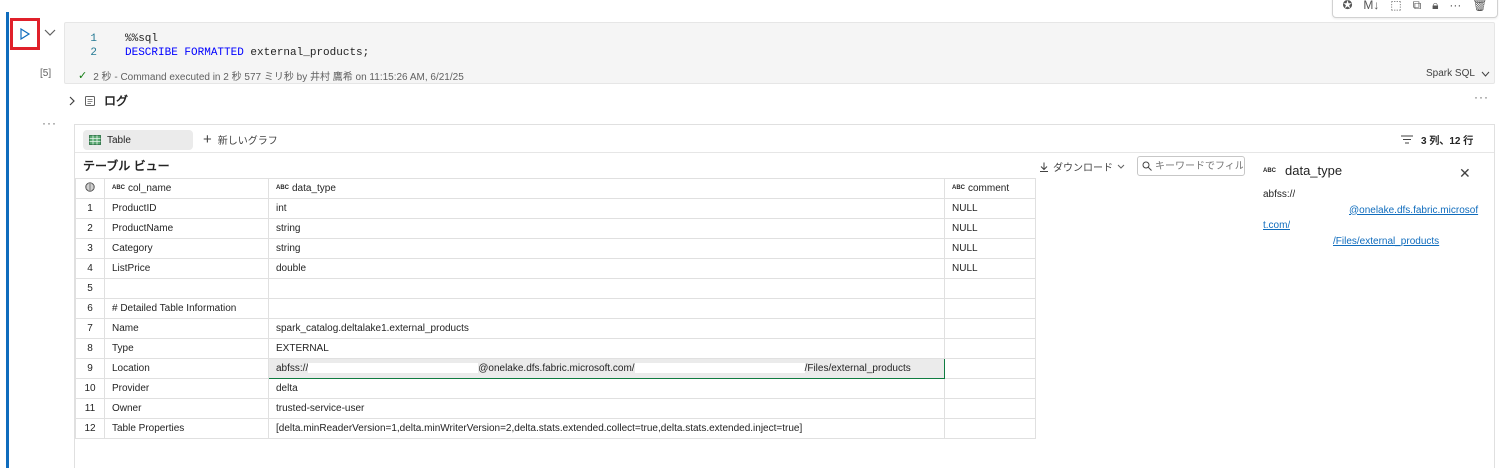  I want to click on keyword-filter, so click(1191, 166).